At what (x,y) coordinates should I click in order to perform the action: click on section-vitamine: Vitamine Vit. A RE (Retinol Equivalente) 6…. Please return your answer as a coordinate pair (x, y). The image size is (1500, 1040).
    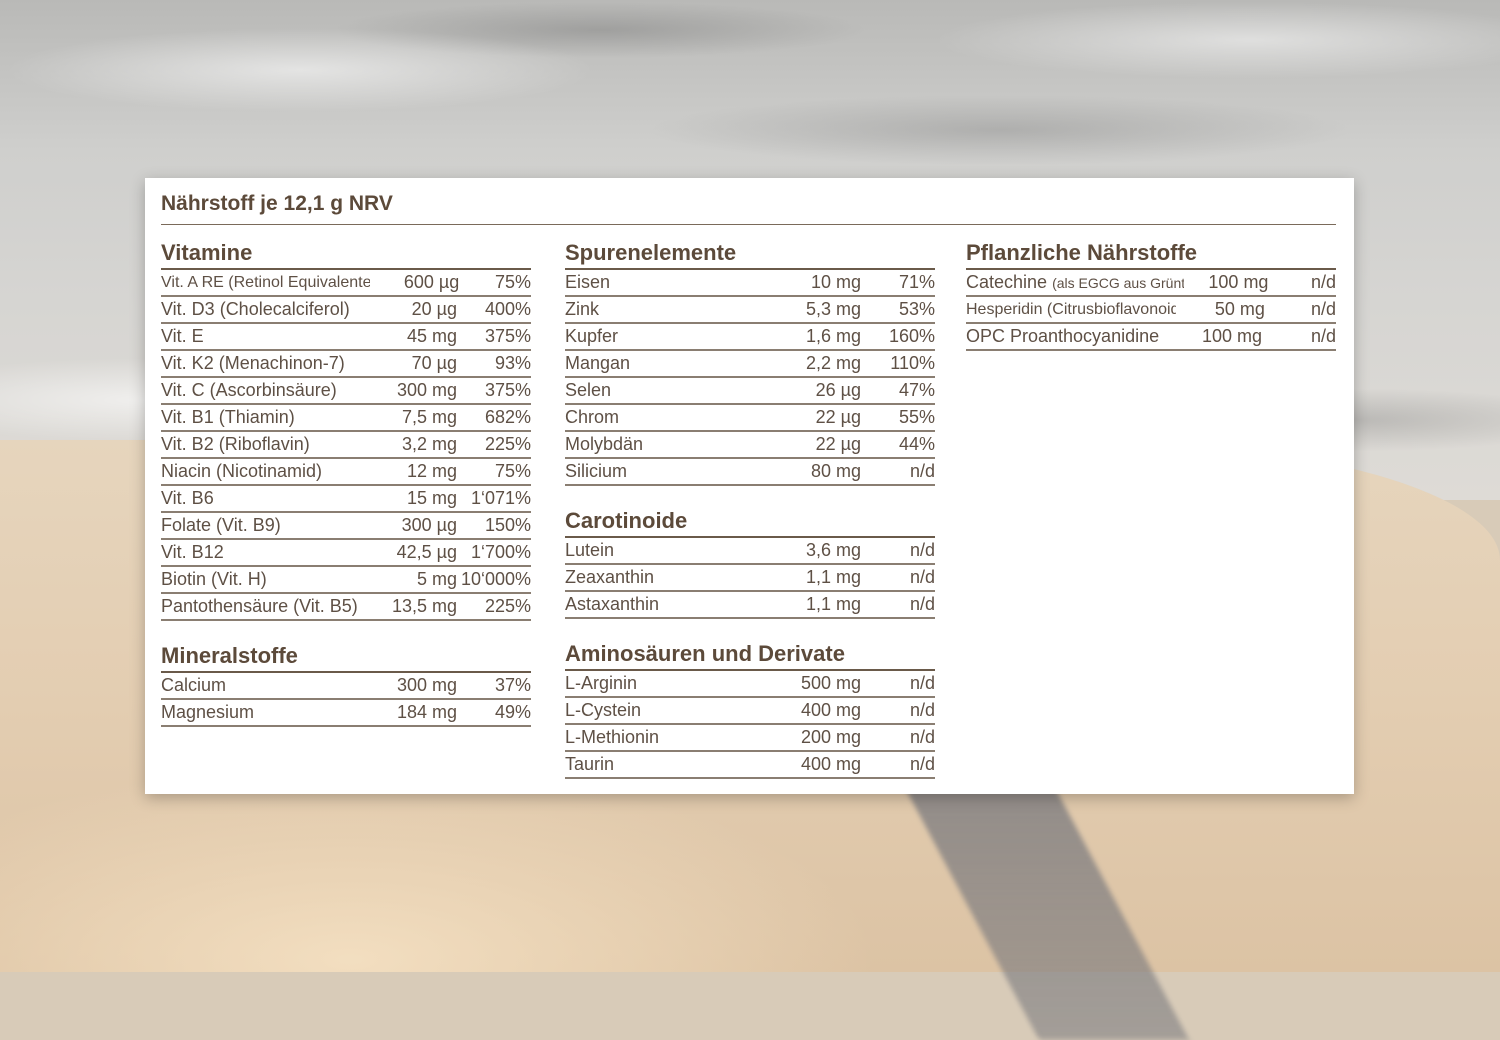
    Looking at the image, I should click on (346, 429).